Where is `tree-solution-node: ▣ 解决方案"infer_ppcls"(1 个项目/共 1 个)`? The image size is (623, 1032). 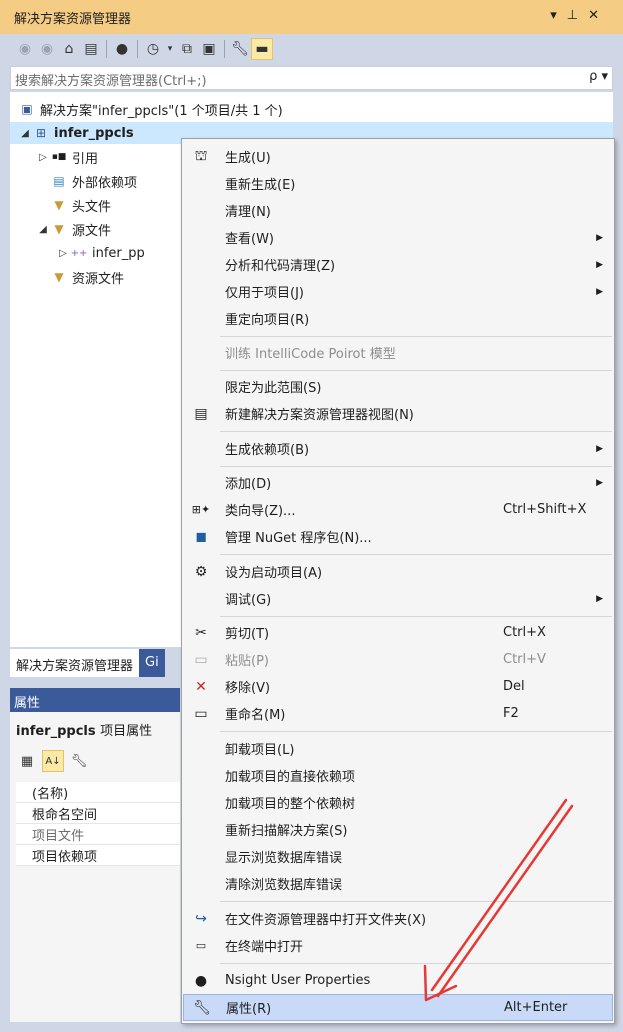
tree-solution-node: ▣ 解决方案"infer_ppcls"(1 个项目/共 1 个) is located at coordinates (311, 109).